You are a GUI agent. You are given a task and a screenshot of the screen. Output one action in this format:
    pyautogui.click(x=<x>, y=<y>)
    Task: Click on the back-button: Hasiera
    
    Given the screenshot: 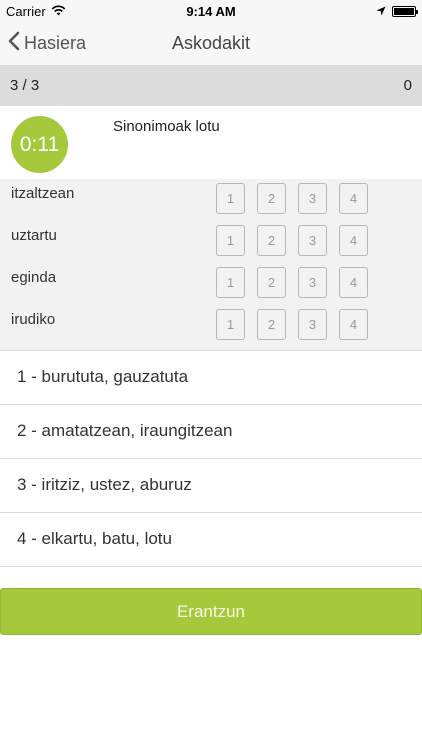 What is the action you would take?
    pyautogui.click(x=47, y=43)
    